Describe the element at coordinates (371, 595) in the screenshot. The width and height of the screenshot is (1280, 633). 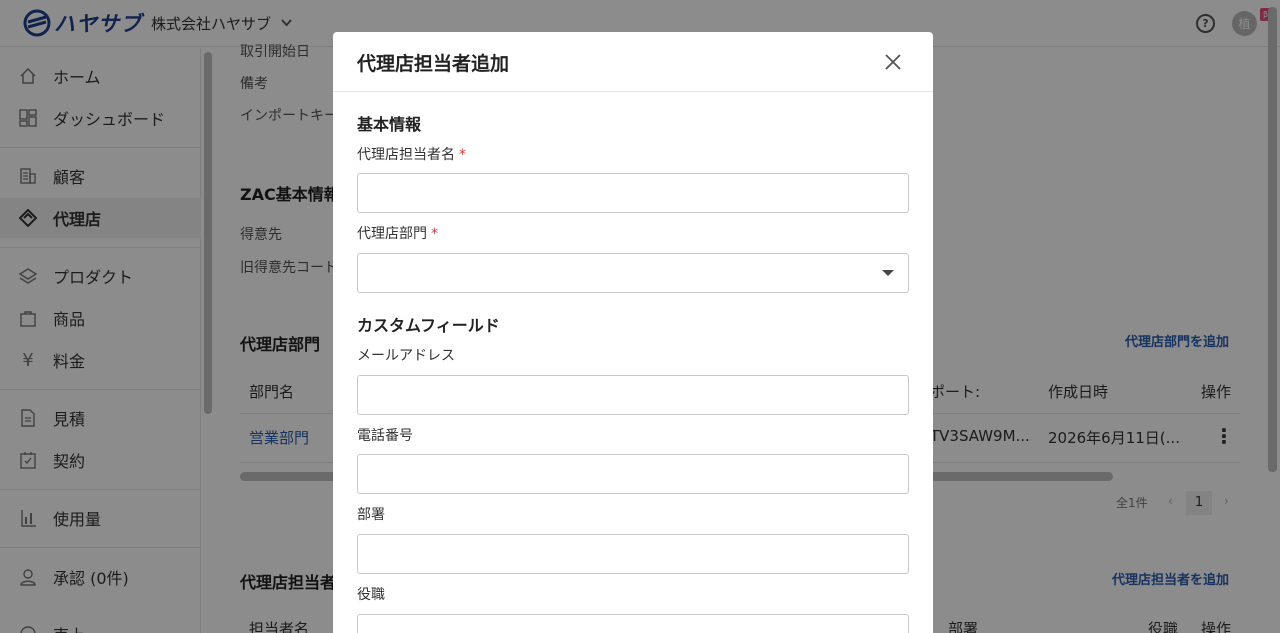
I see `role-label: 役職` at that location.